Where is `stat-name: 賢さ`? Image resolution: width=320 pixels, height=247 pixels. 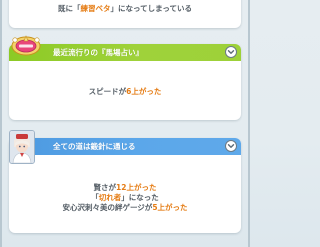 stat-name: 賢さ is located at coordinates (101, 187).